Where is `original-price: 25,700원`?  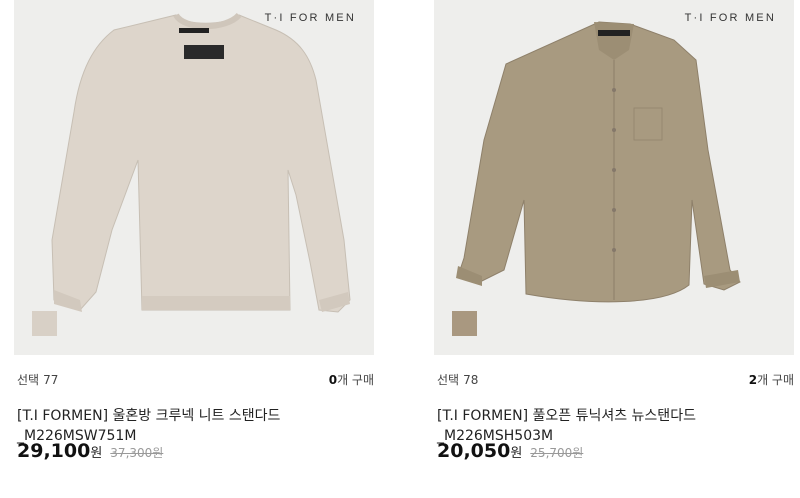 original-price: 25,700원 is located at coordinates (557, 453).